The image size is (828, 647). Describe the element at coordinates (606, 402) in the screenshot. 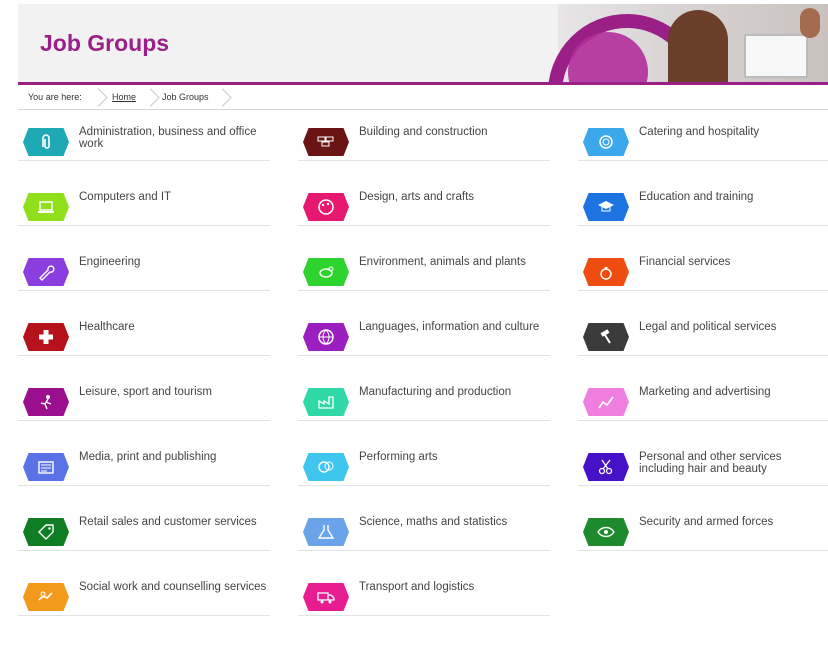

I see `chart-icon` at that location.